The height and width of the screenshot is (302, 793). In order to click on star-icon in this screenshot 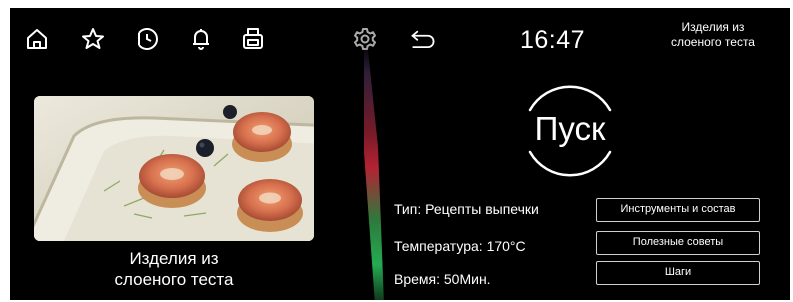, I will do `click(93, 39)`.